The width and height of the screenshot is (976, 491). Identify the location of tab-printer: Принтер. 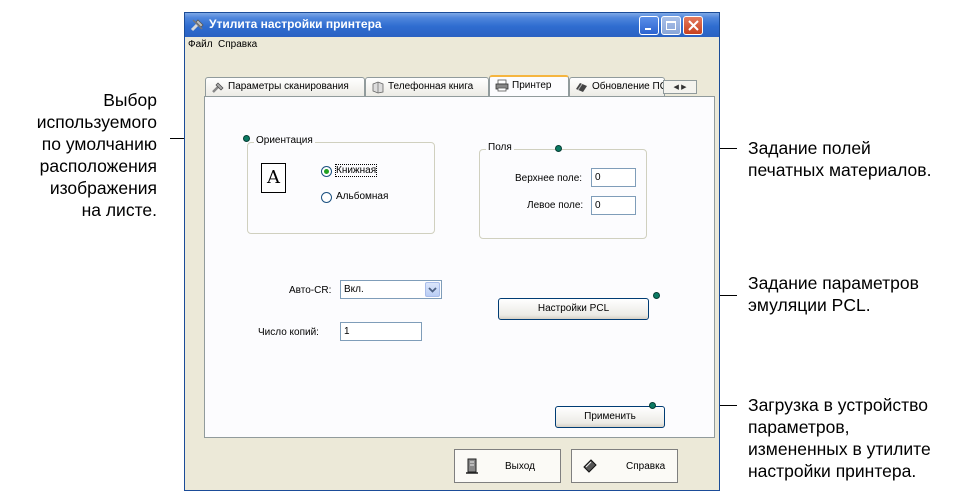
(529, 86).